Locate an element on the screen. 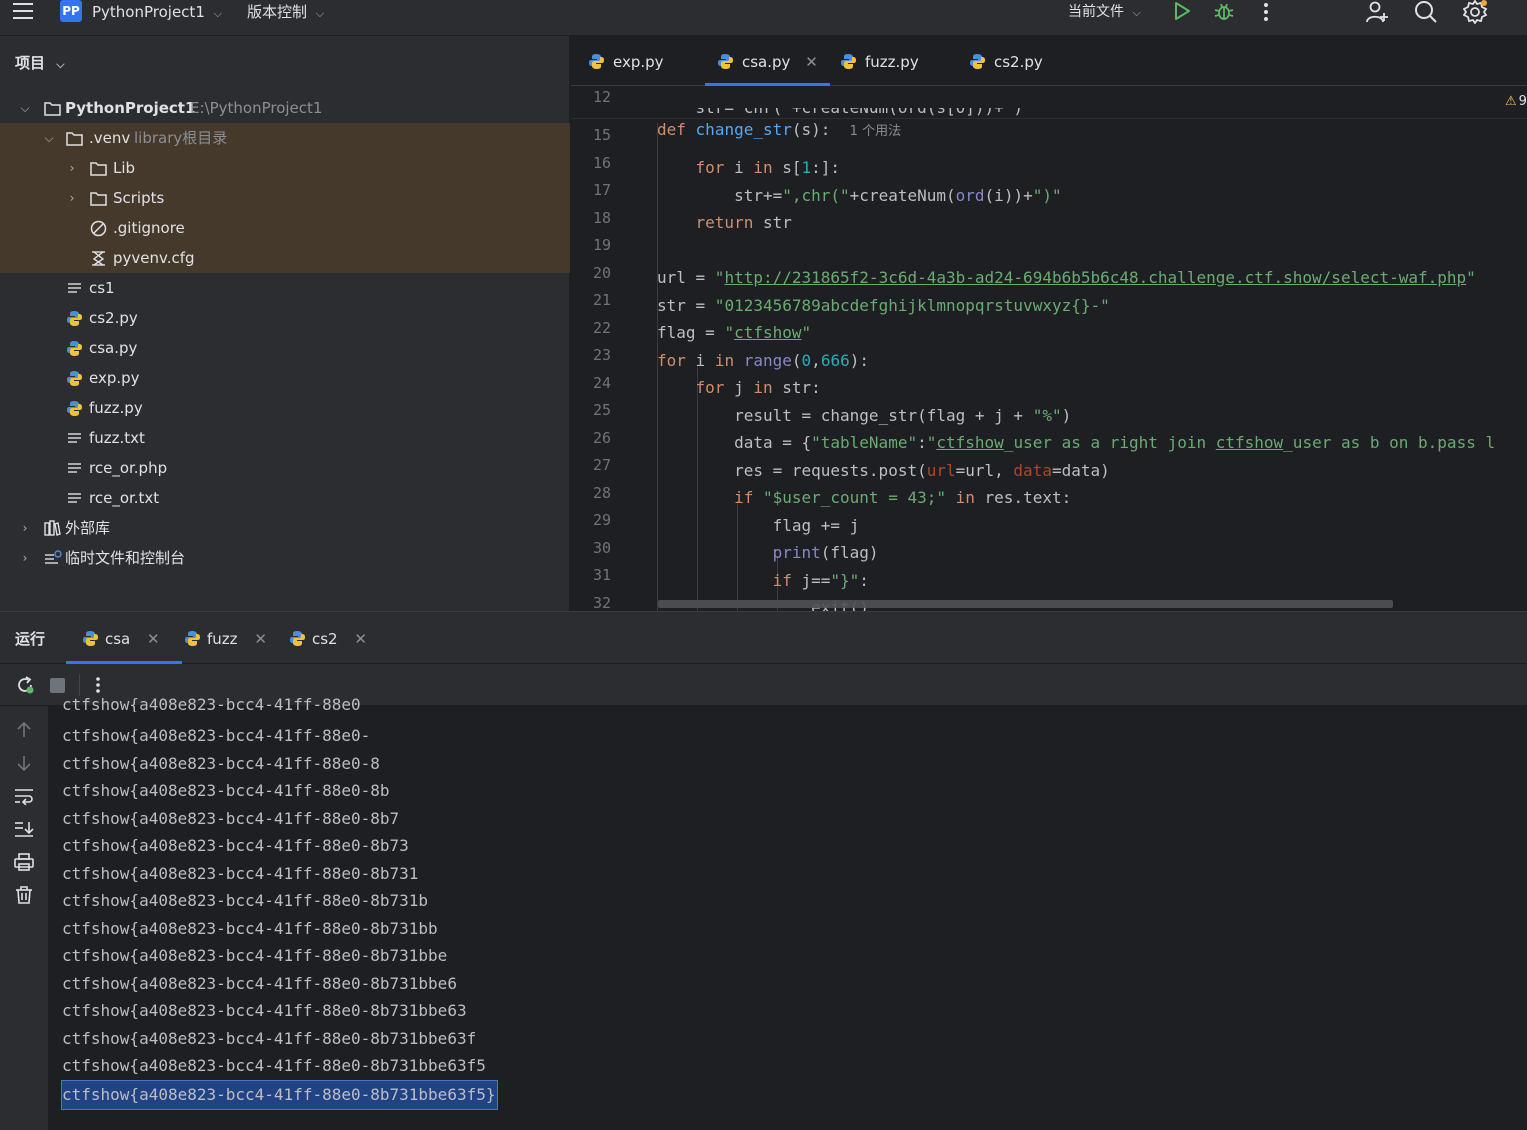 The height and width of the screenshot is (1130, 1527). tree-item-fuzz-py: fuzz.py is located at coordinates (285, 408).